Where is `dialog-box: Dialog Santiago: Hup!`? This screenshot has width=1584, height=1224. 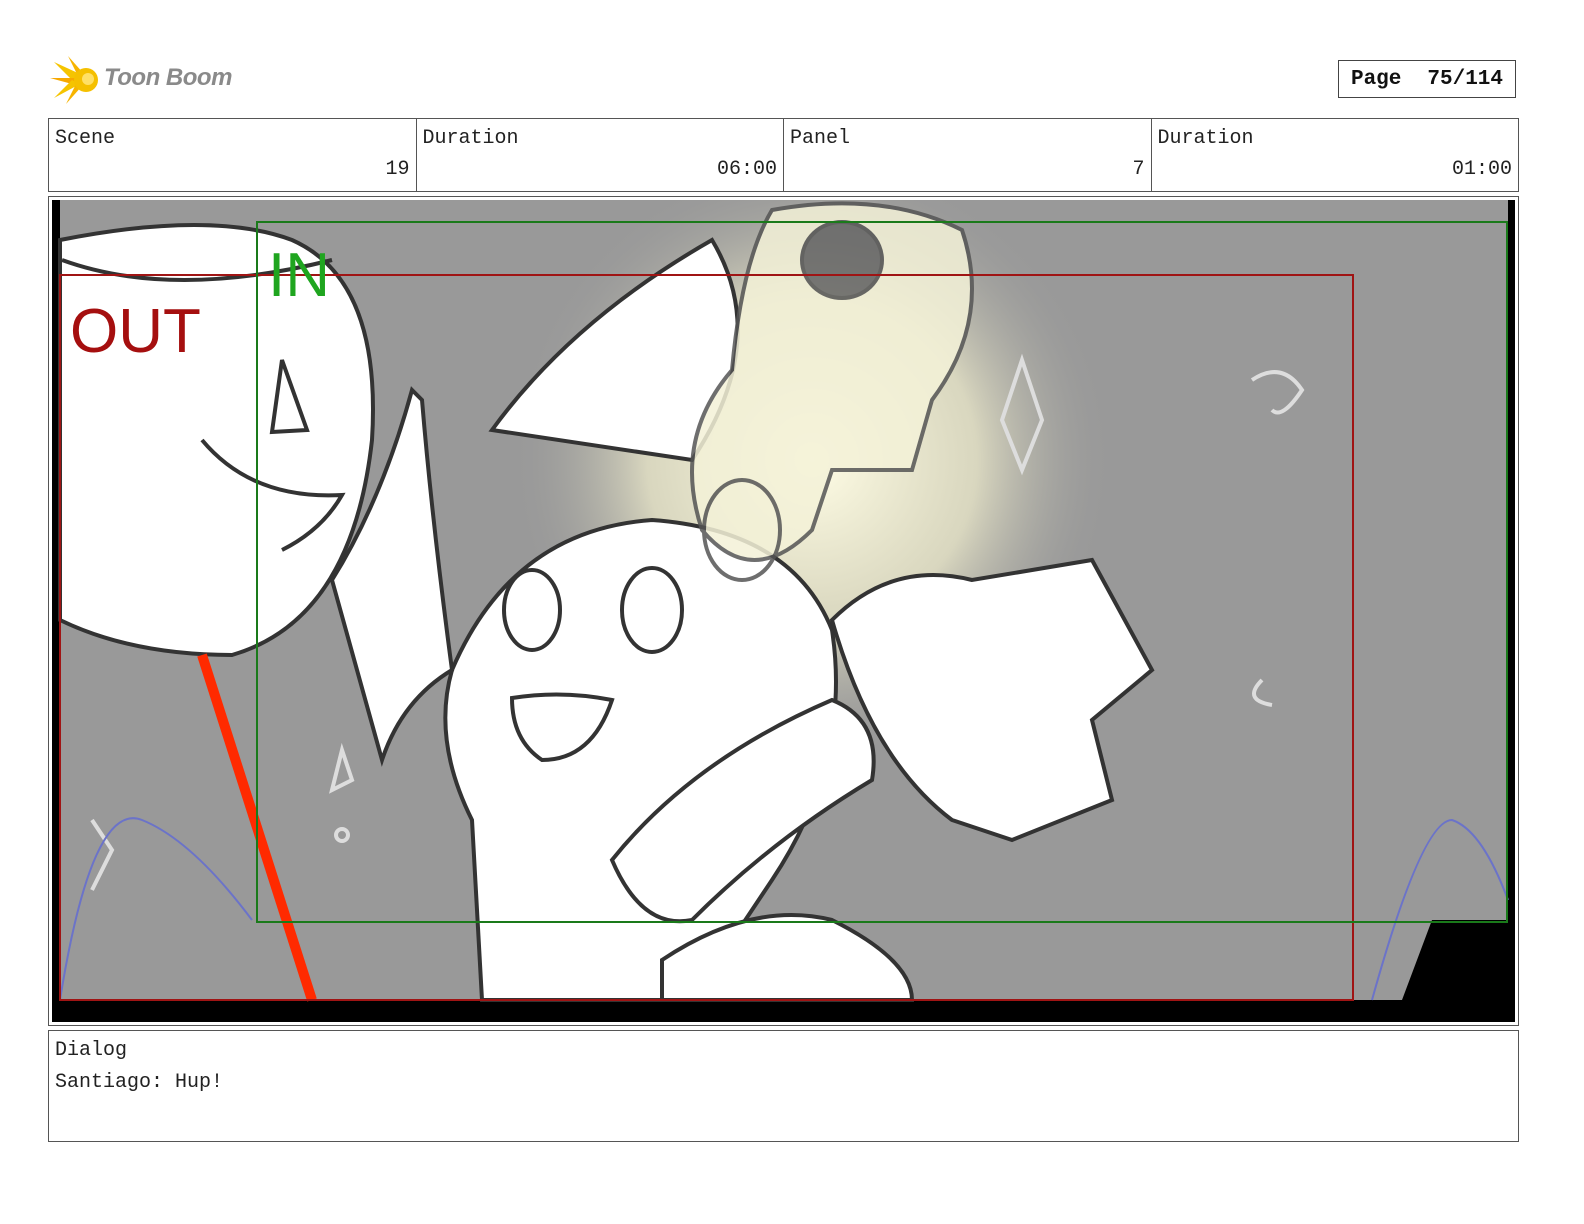
dialog-box: Dialog Santiago: Hup! is located at coordinates (783, 1086).